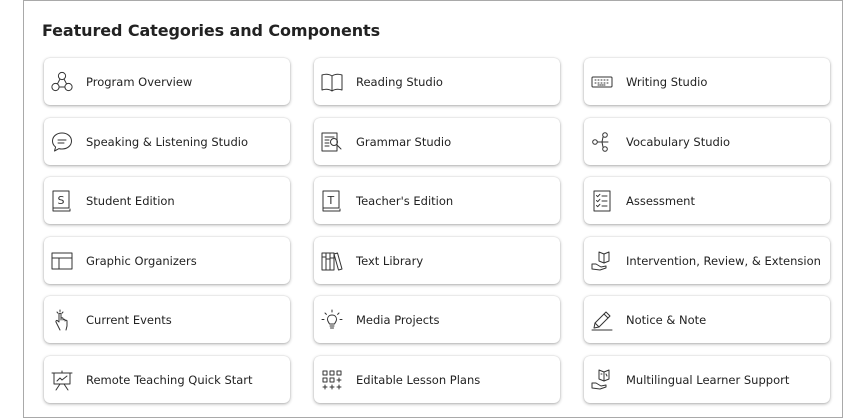 This screenshot has width=849, height=418. I want to click on card-label: Assessment, so click(660, 200).